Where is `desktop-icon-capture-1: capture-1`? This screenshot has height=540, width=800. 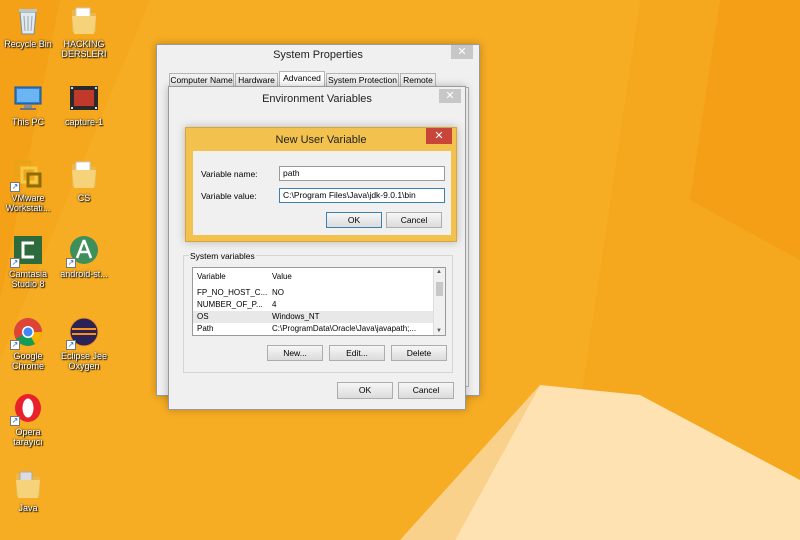 desktop-icon-capture-1: capture-1 is located at coordinates (84, 104).